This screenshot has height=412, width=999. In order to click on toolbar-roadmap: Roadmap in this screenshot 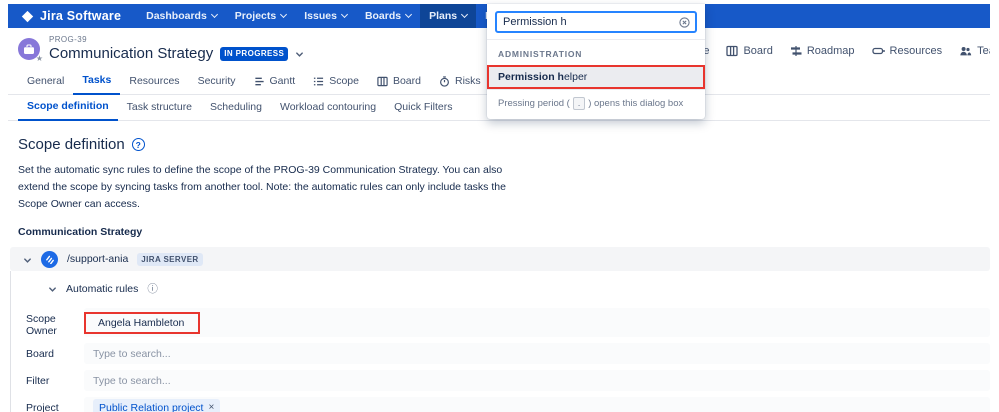, I will do `click(822, 51)`.